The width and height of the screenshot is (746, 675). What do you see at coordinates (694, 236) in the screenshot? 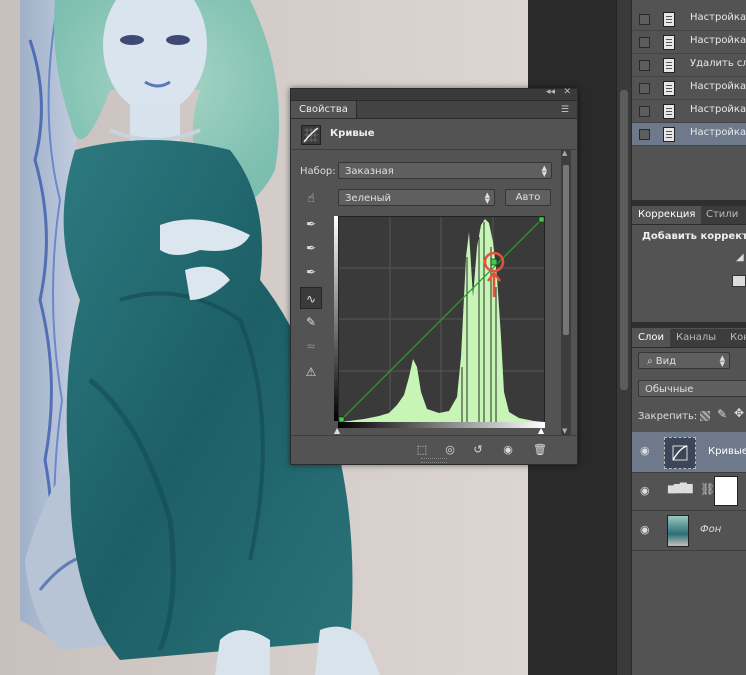
I see `adjustments-add-text: Добавить корректир` at bounding box center [694, 236].